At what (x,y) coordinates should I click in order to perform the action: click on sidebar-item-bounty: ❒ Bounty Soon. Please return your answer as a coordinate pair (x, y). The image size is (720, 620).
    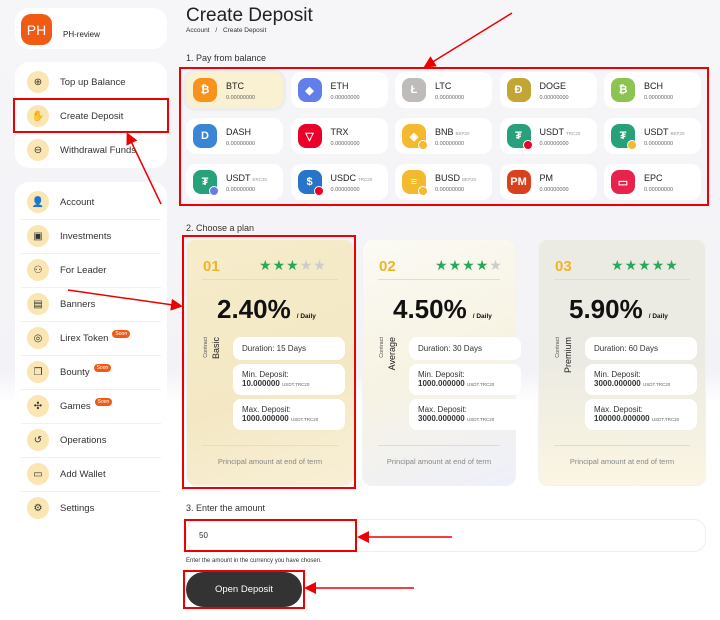
    Looking at the image, I should click on (93, 372).